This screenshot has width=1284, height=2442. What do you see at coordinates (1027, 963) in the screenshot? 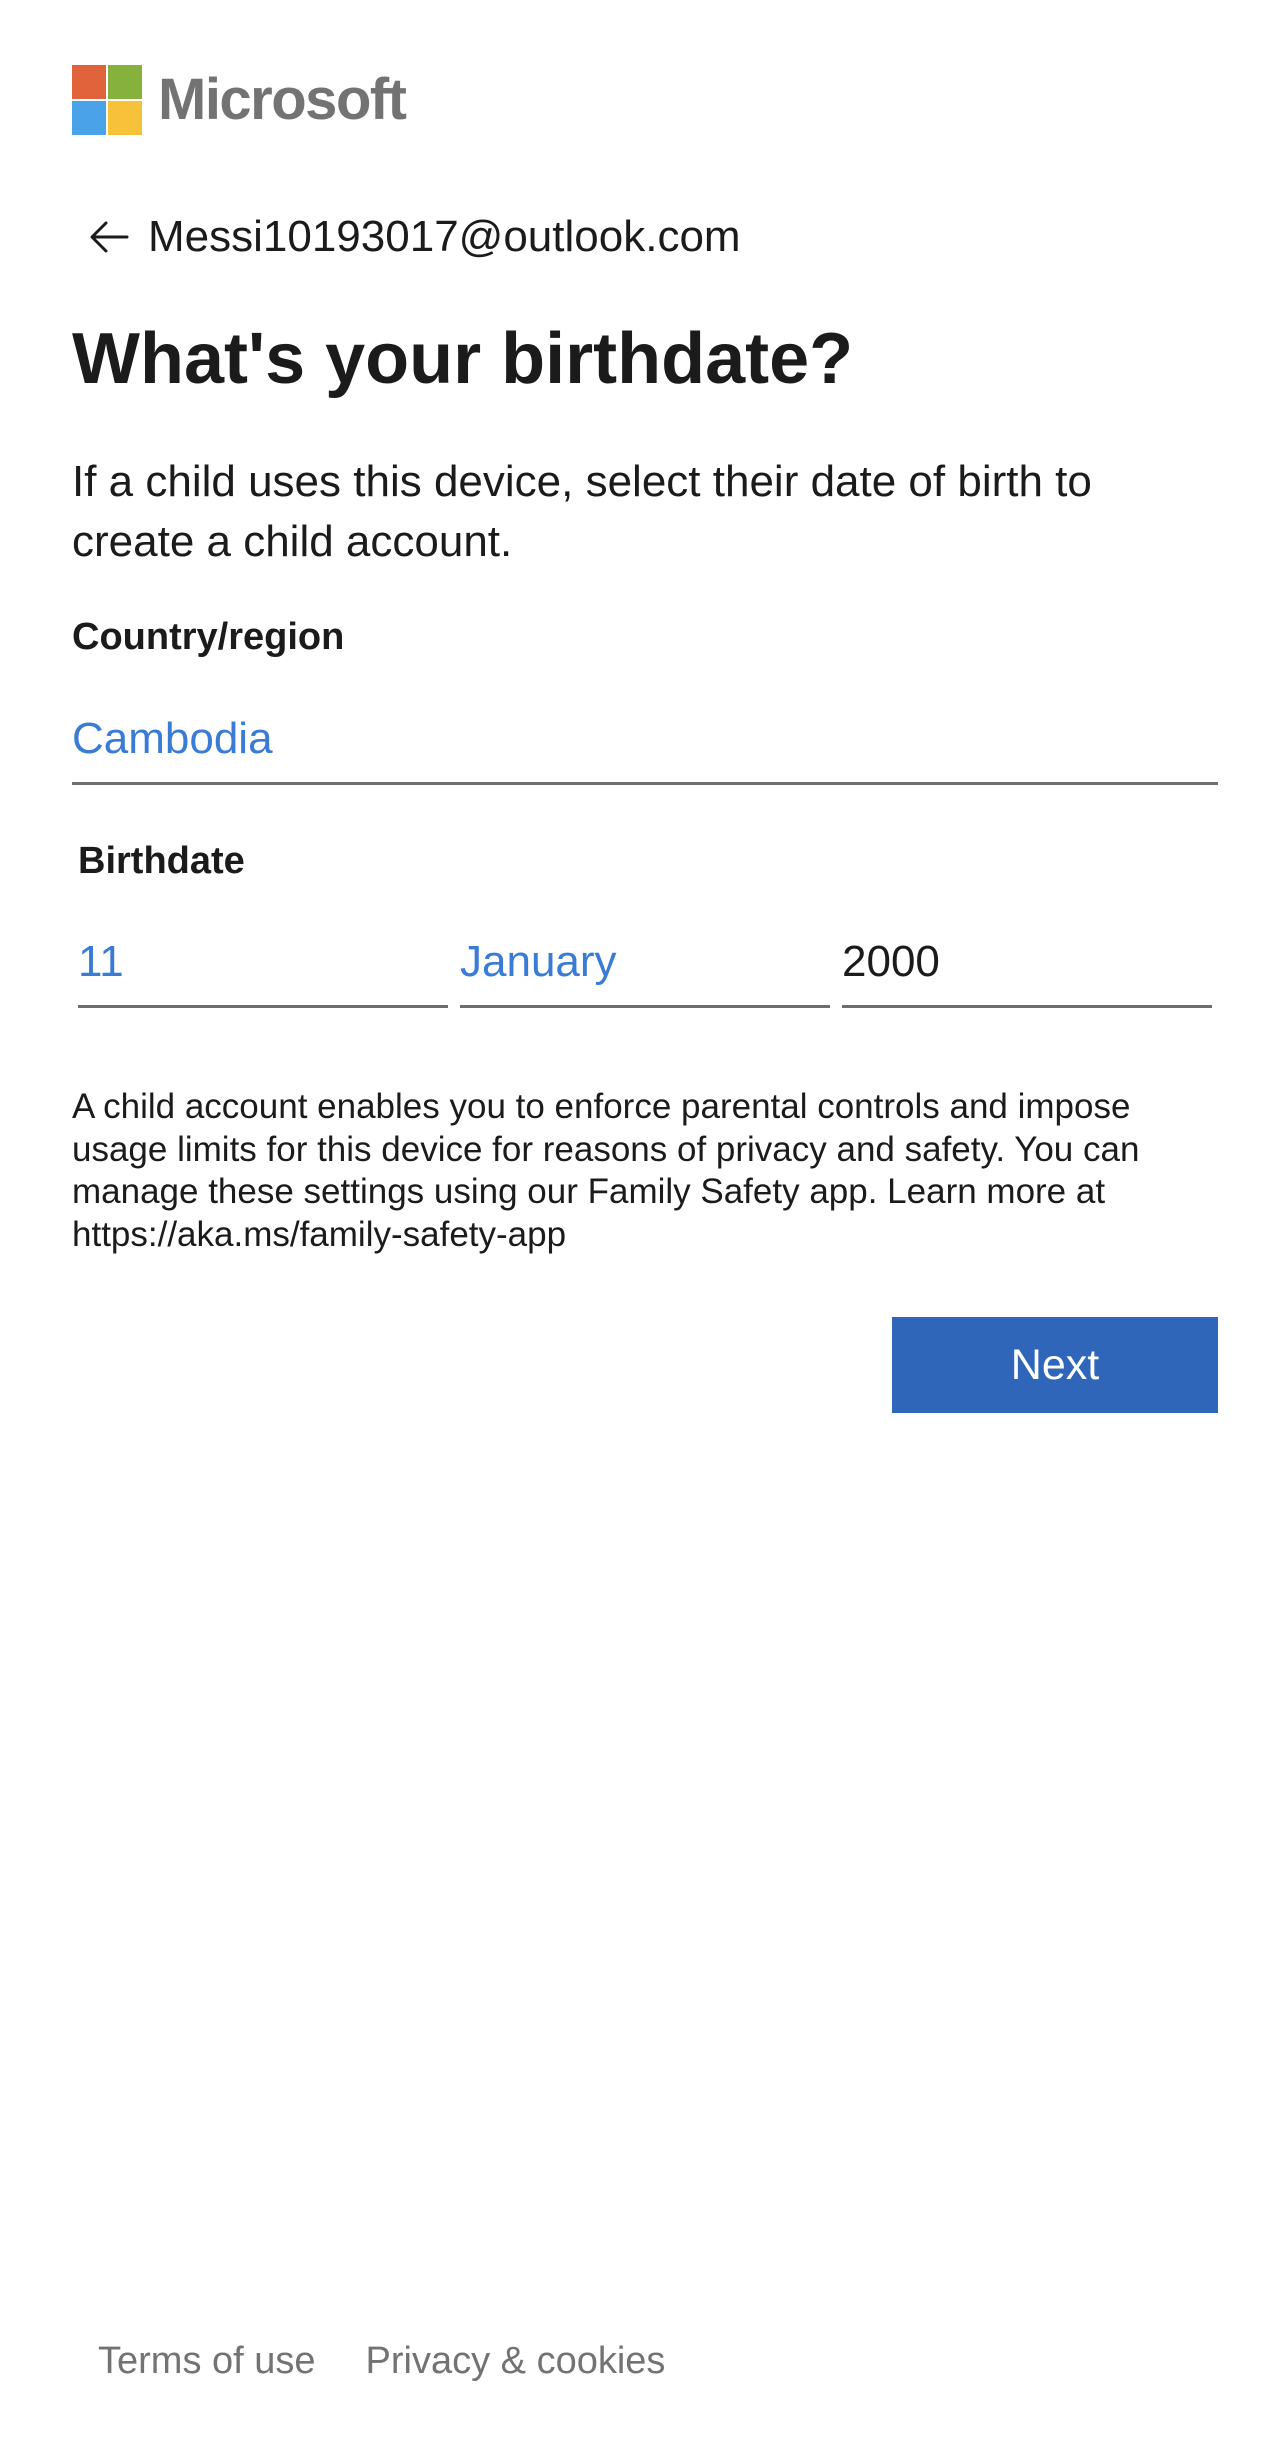
I see `birth-year-input: 2000` at bounding box center [1027, 963].